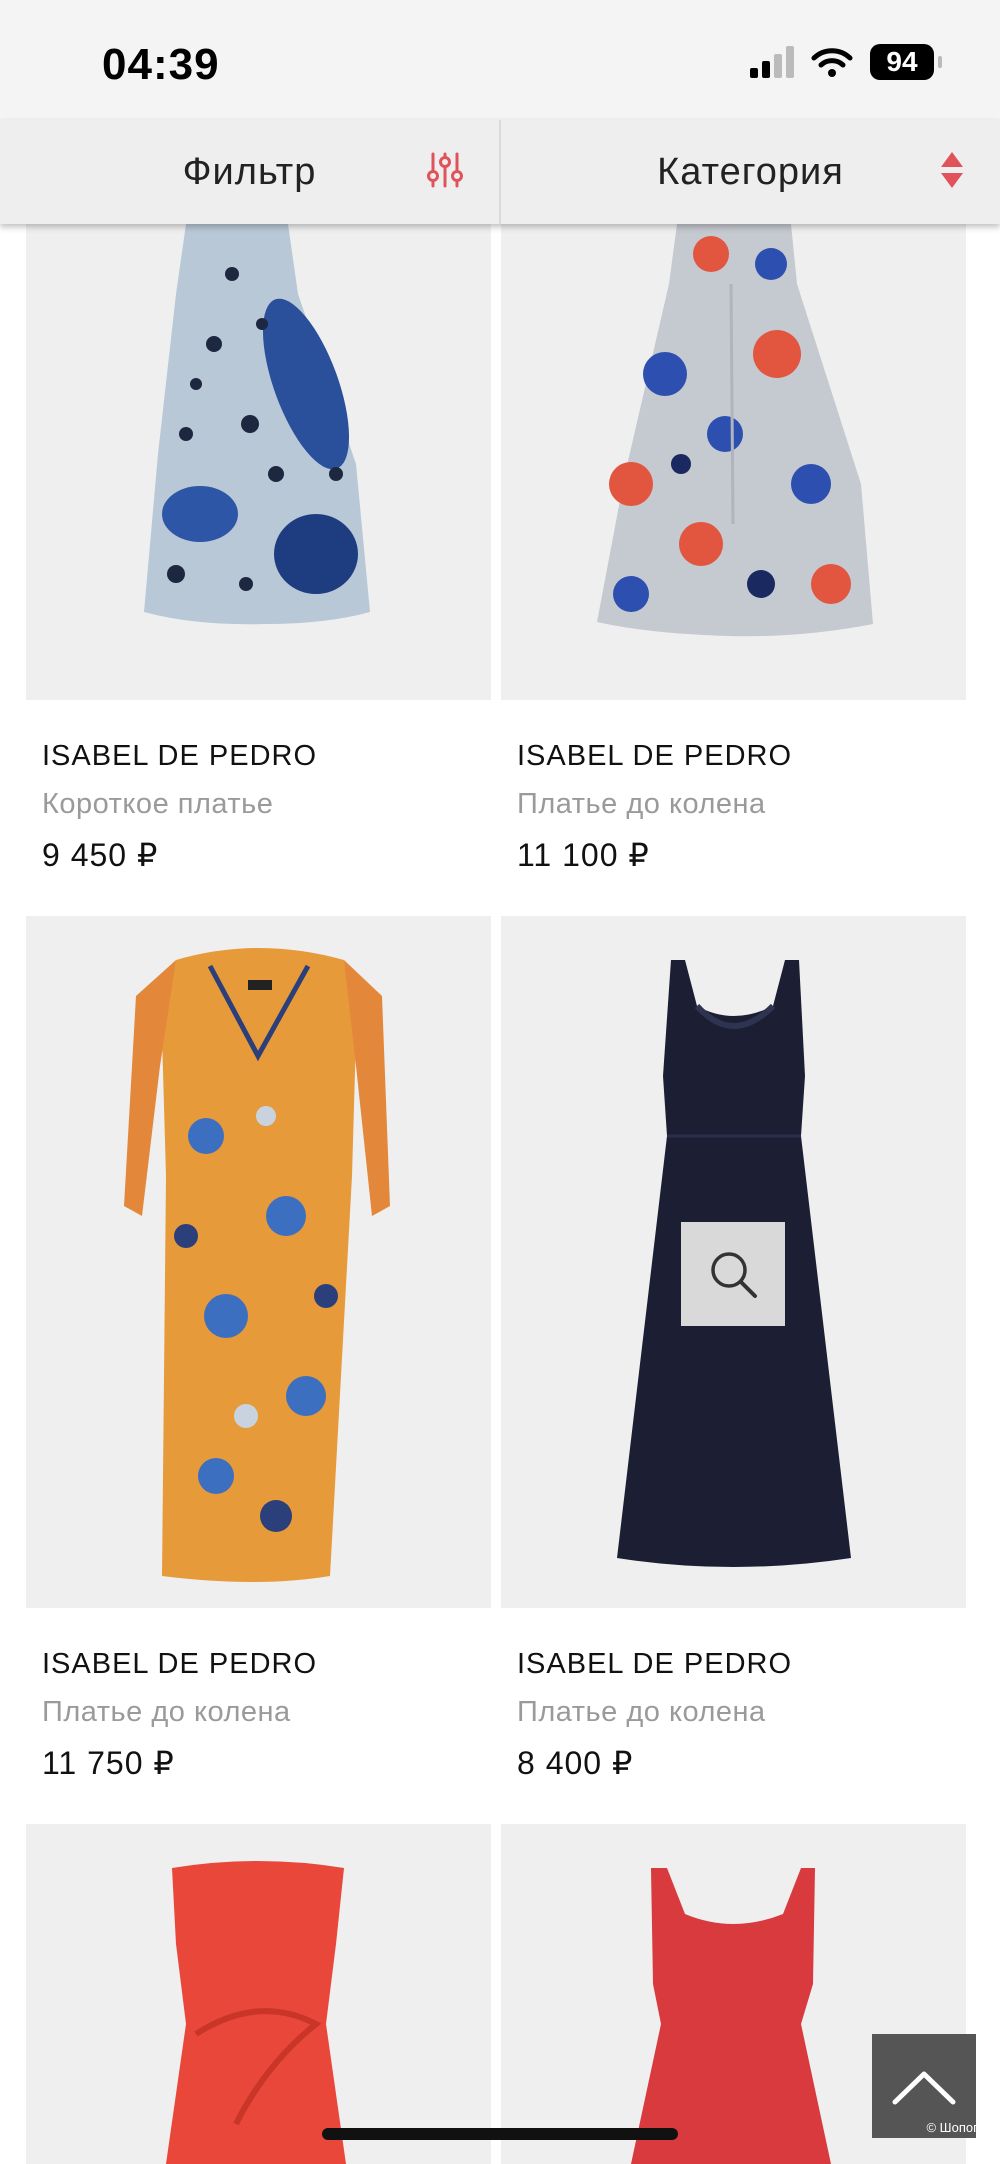 Image resolution: width=1000 pixels, height=2164 pixels. Describe the element at coordinates (832, 62) in the screenshot. I see `wifi-icon` at that location.